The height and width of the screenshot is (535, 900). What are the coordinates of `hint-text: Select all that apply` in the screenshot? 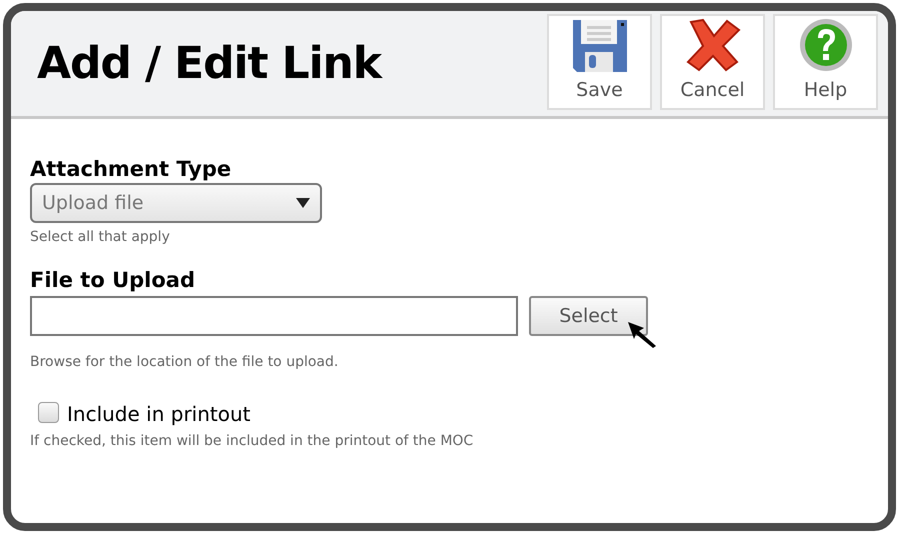 It's located at (100, 237).